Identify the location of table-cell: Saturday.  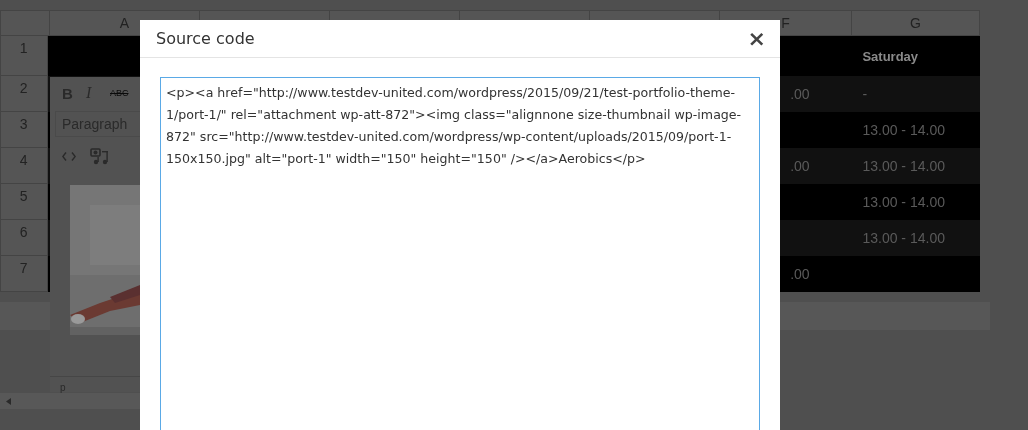
(890, 56).